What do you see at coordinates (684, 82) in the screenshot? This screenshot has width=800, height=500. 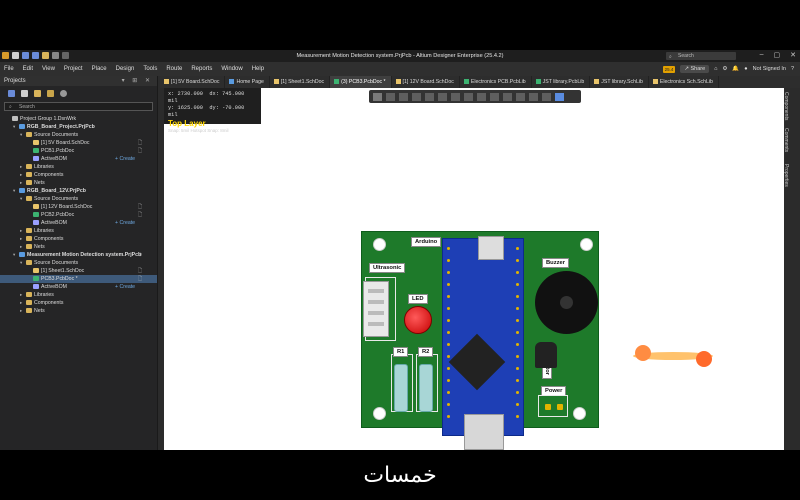 I see `document-tab: Electronics Sch.SchLib` at bounding box center [684, 82].